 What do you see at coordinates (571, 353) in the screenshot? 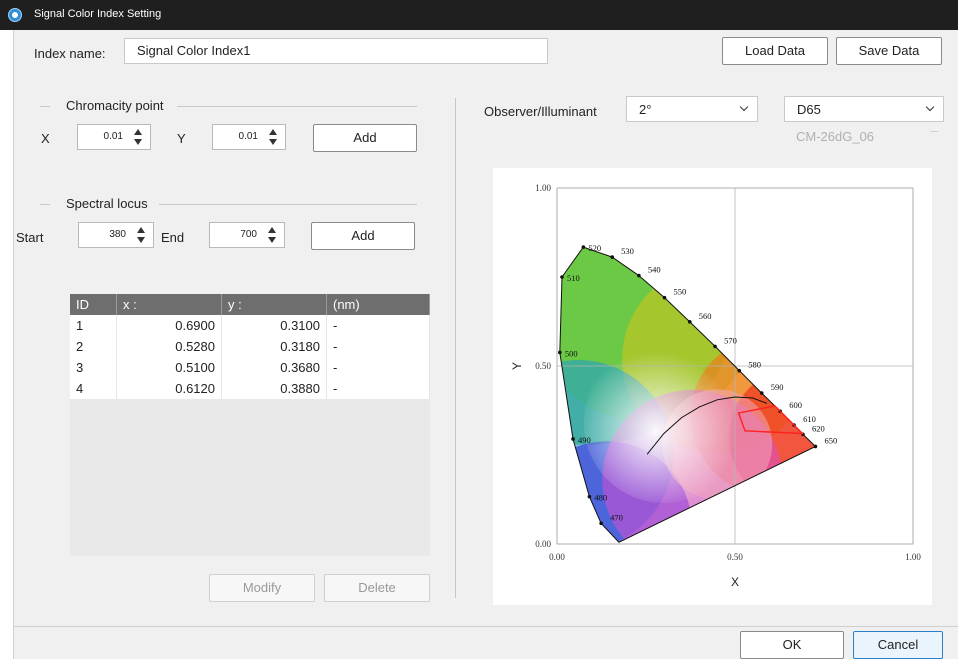
I see `wavelength-label: 500` at bounding box center [571, 353].